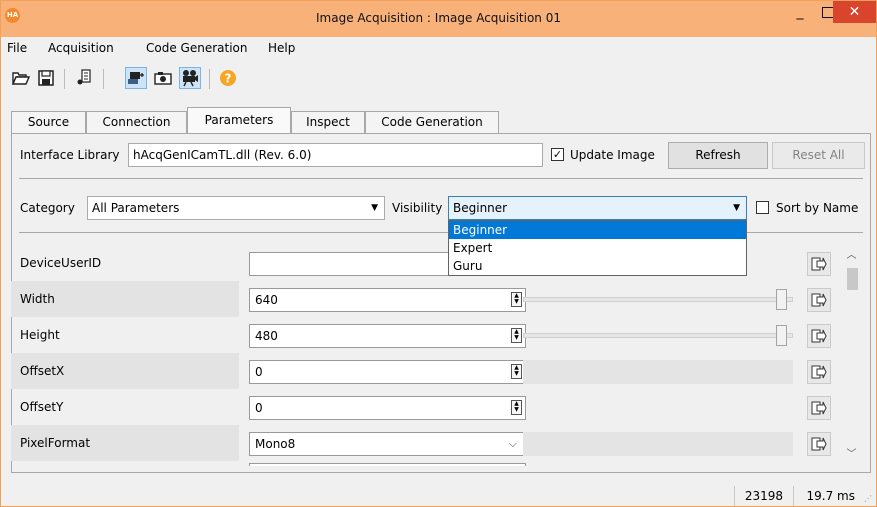 The height and width of the screenshot is (507, 877). Describe the element at coordinates (125, 371) in the screenshot. I see `param-name: OffsetX` at that location.